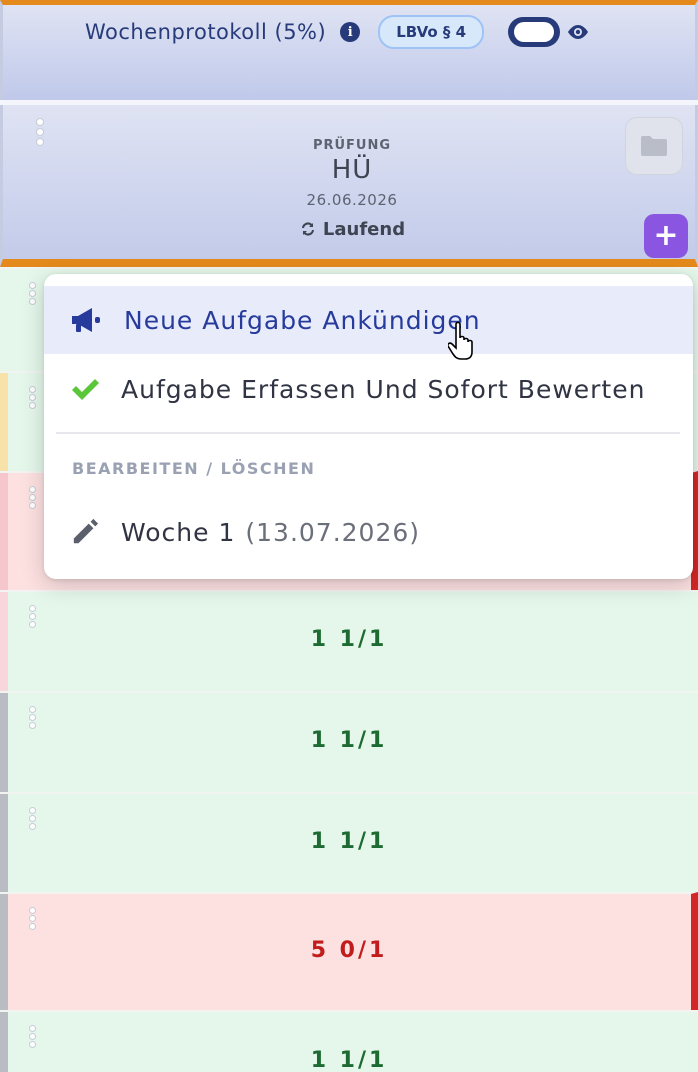 The width and height of the screenshot is (698, 1072). I want to click on eye-icon, so click(578, 32).